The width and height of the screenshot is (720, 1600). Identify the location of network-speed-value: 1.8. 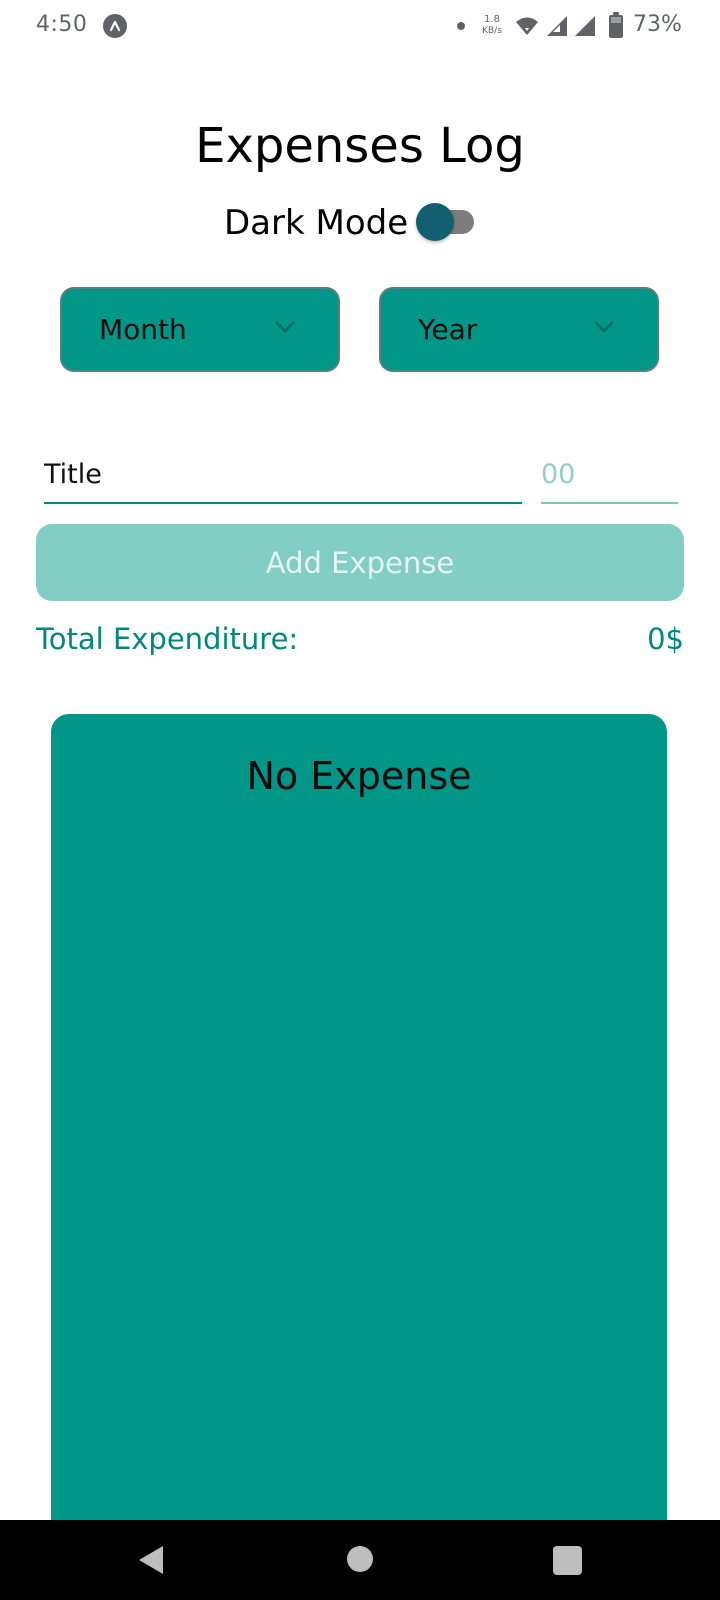
(492, 19).